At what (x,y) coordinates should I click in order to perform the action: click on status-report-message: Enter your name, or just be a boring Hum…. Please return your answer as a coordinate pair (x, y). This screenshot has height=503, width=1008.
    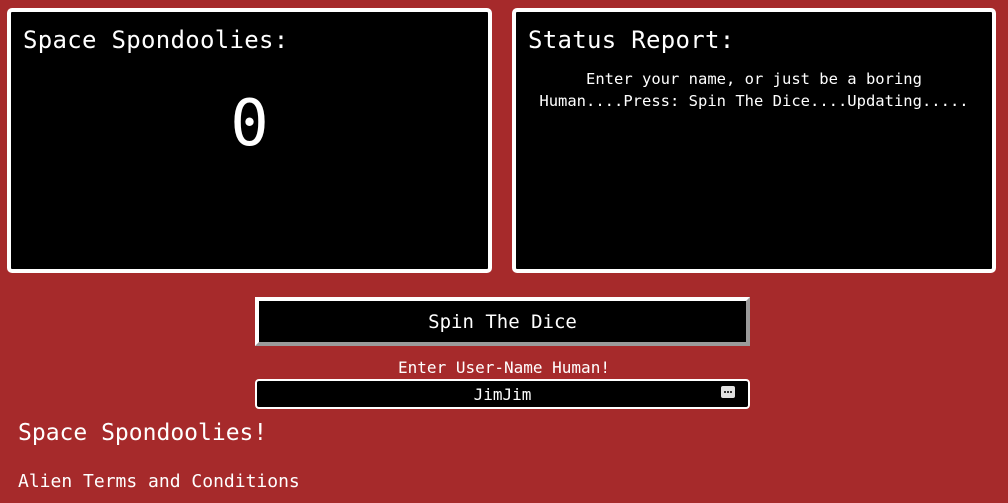
    Looking at the image, I should click on (754, 90).